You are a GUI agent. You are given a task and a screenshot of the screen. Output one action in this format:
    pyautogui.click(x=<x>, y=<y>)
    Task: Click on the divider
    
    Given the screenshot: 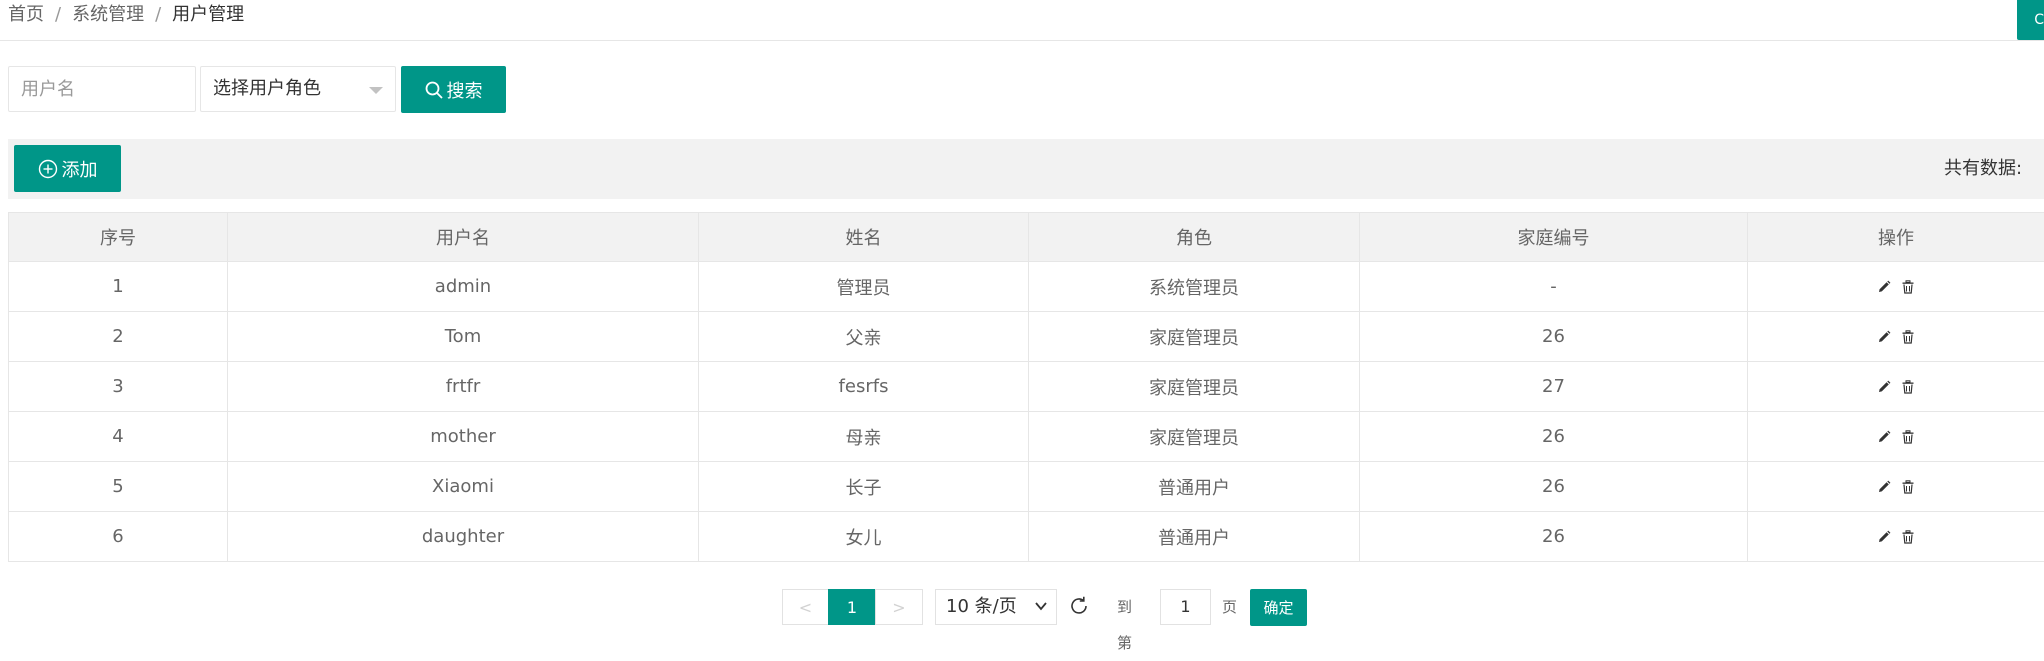 What is the action you would take?
    pyautogui.click(x=1022, y=40)
    